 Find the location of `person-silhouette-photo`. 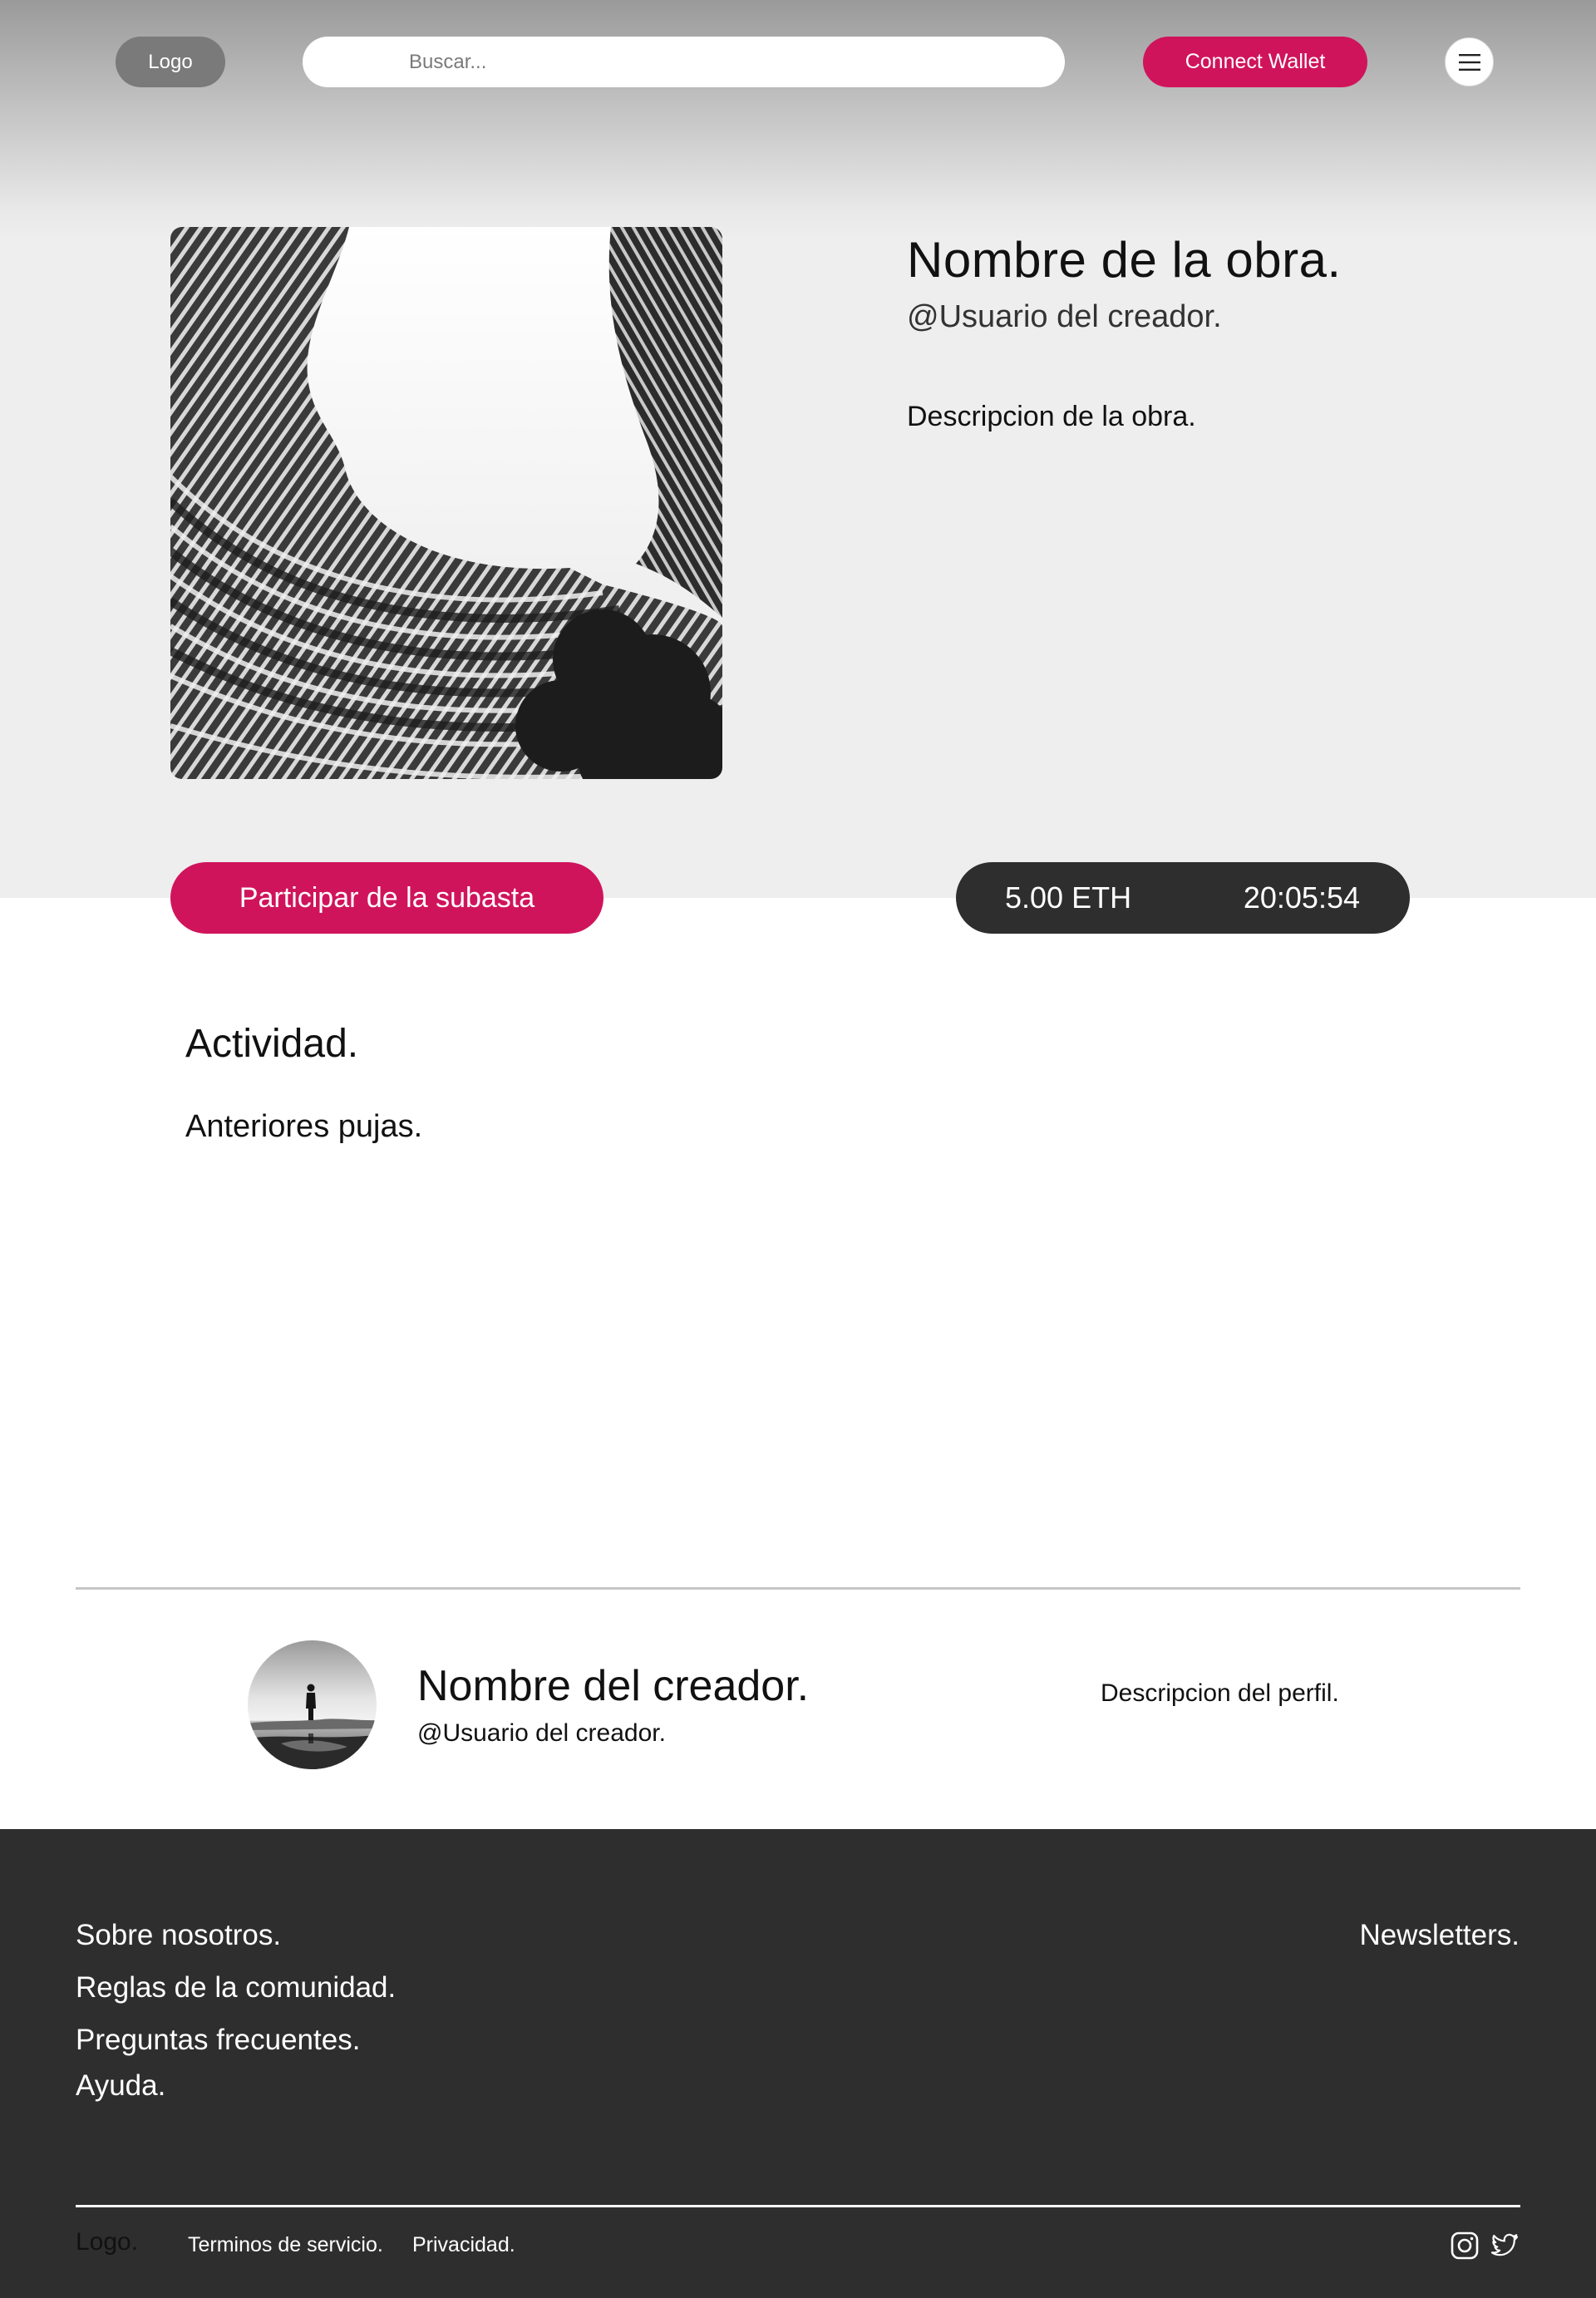

person-silhouette-photo is located at coordinates (312, 1704).